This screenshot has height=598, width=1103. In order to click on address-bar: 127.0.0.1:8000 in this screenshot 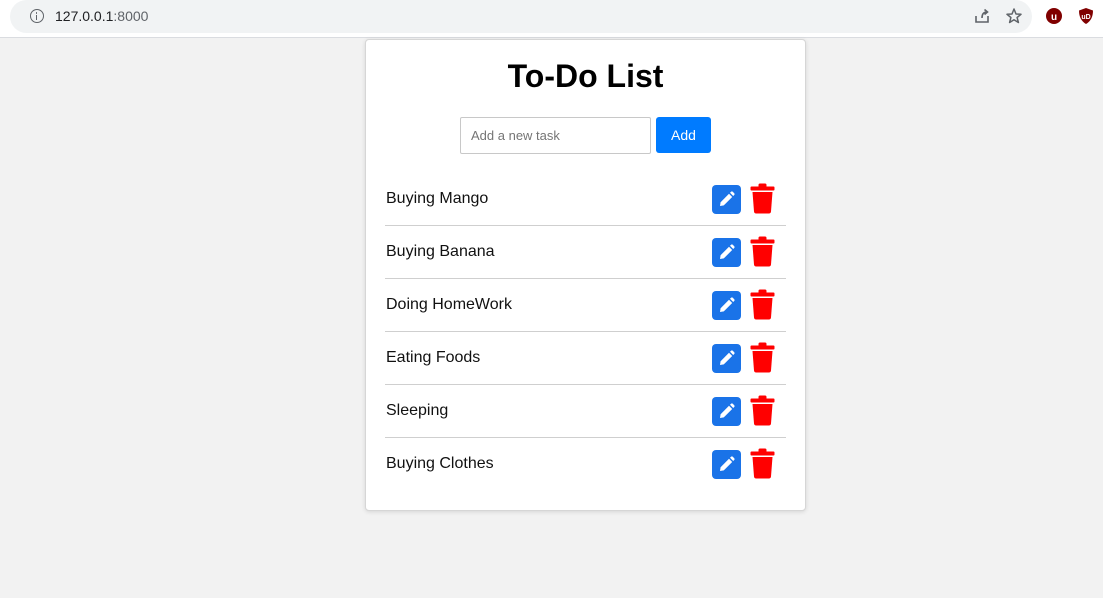, I will do `click(521, 16)`.